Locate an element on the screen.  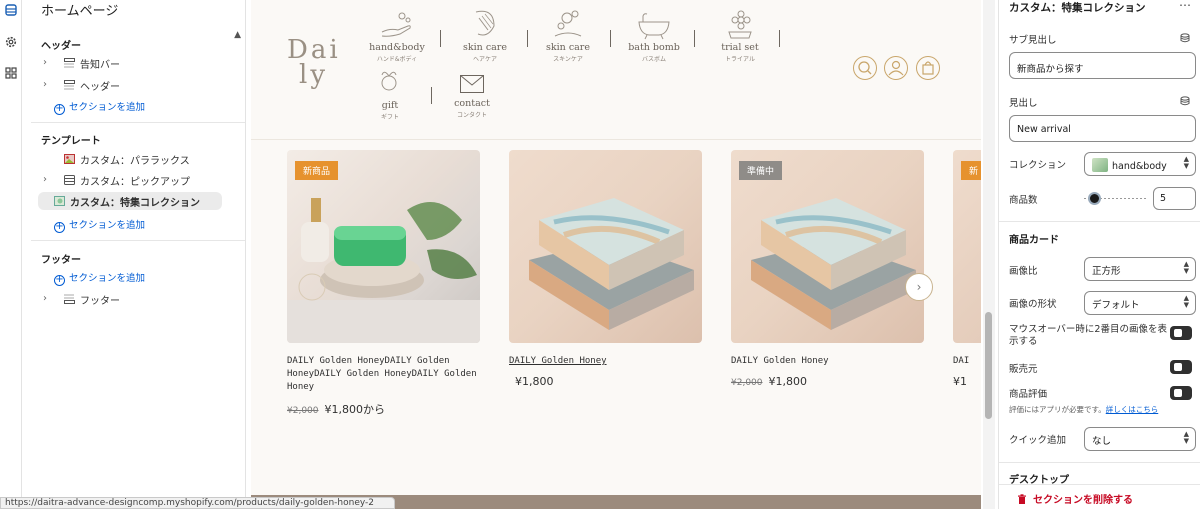
select-value: なし is located at coordinates (1102, 441).